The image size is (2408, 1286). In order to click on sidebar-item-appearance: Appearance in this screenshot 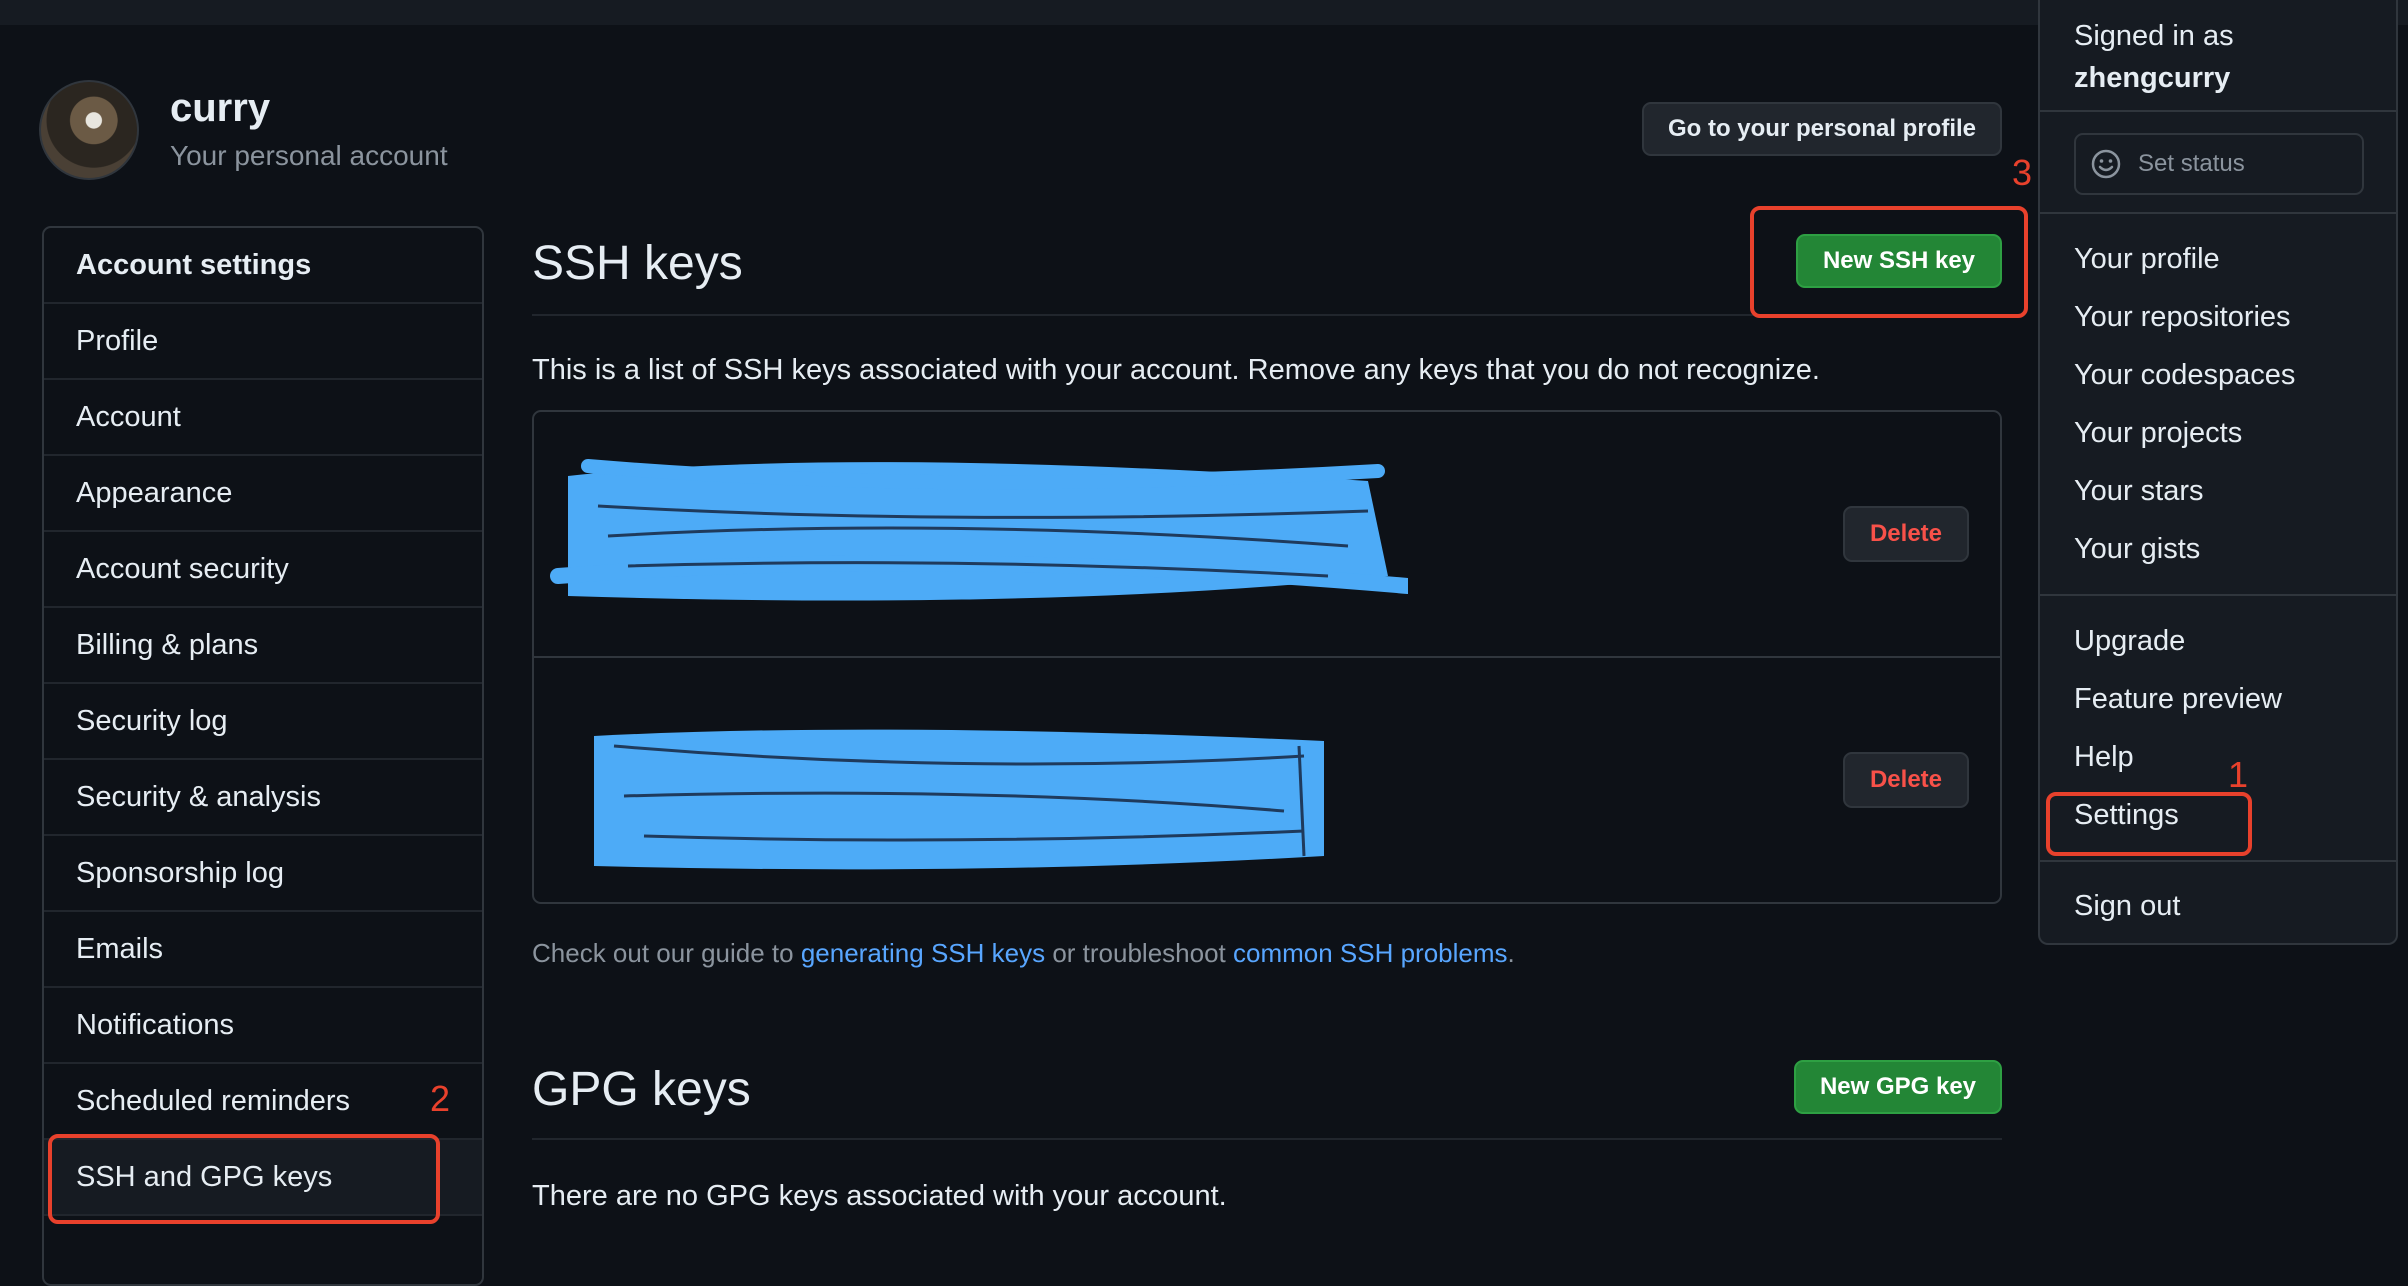, I will do `click(263, 494)`.